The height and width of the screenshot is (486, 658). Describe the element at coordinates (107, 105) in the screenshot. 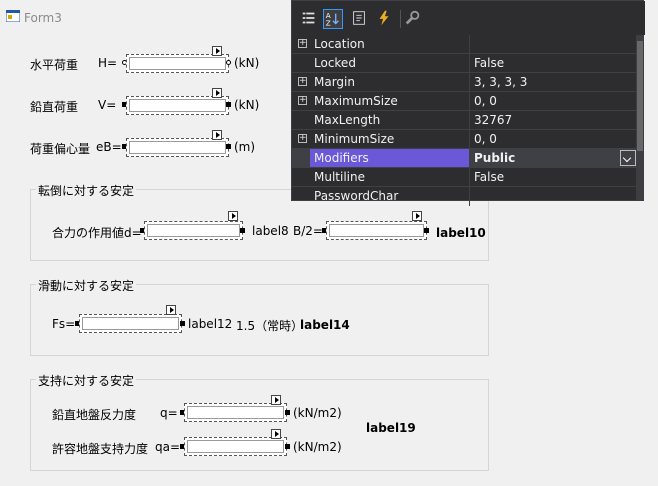

I see `v-var-label: V=` at that location.